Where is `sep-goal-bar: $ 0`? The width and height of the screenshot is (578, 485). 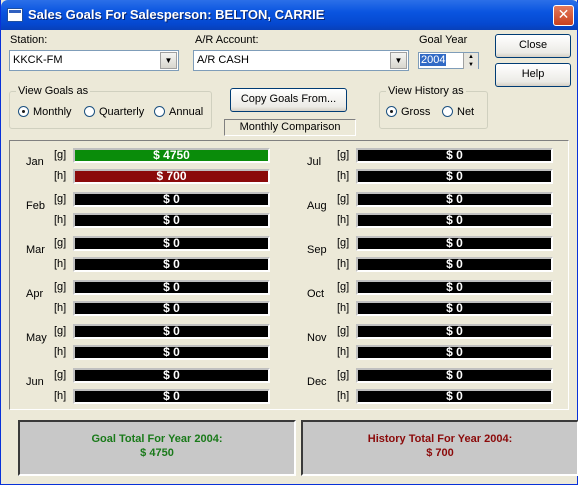 sep-goal-bar: $ 0 is located at coordinates (454, 243).